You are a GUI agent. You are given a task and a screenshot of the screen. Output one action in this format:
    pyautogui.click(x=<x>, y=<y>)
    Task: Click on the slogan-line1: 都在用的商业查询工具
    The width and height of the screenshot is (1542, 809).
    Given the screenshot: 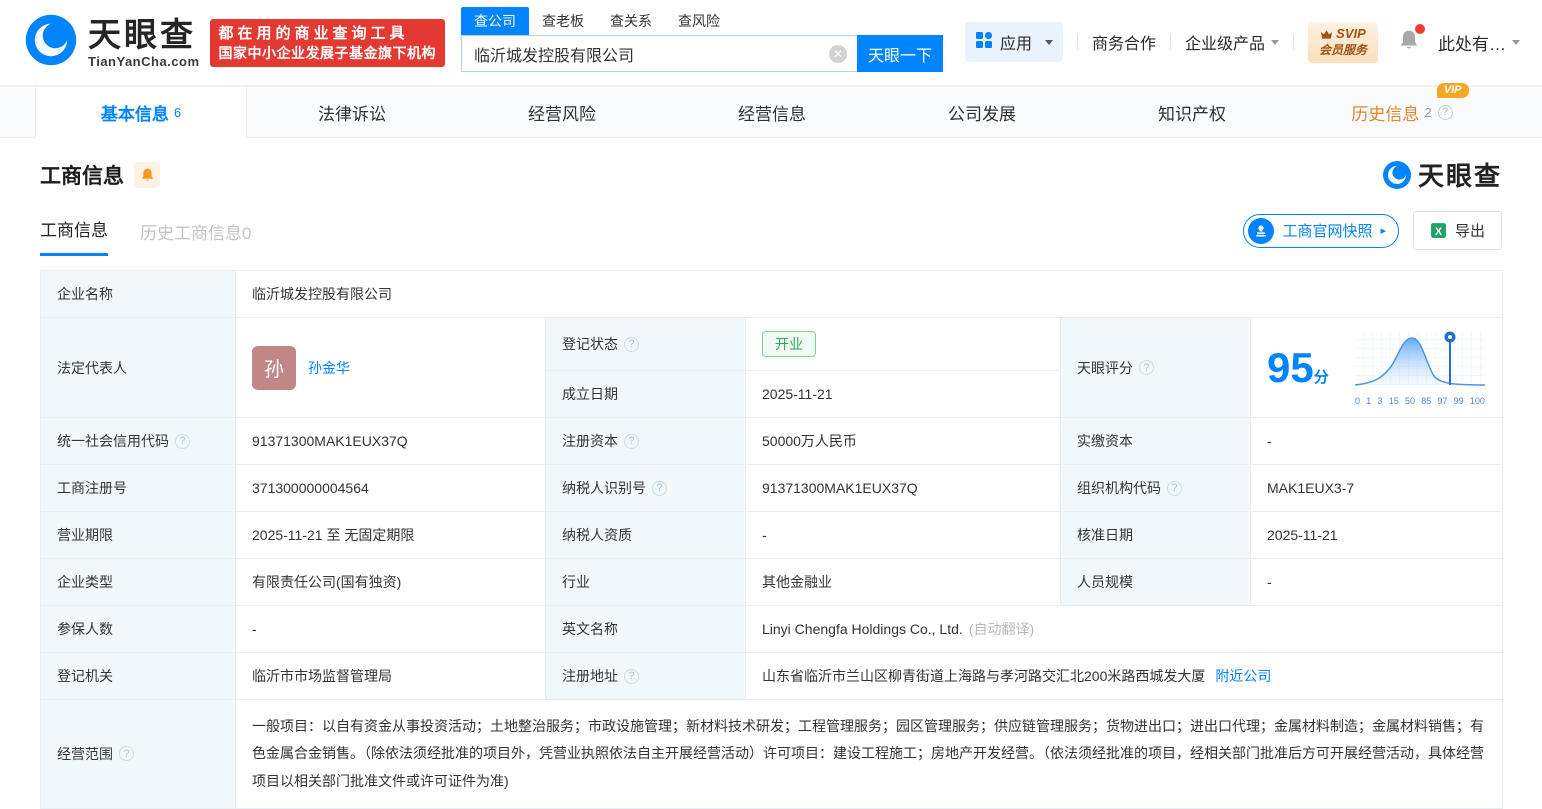 What is the action you would take?
    pyautogui.click(x=313, y=33)
    